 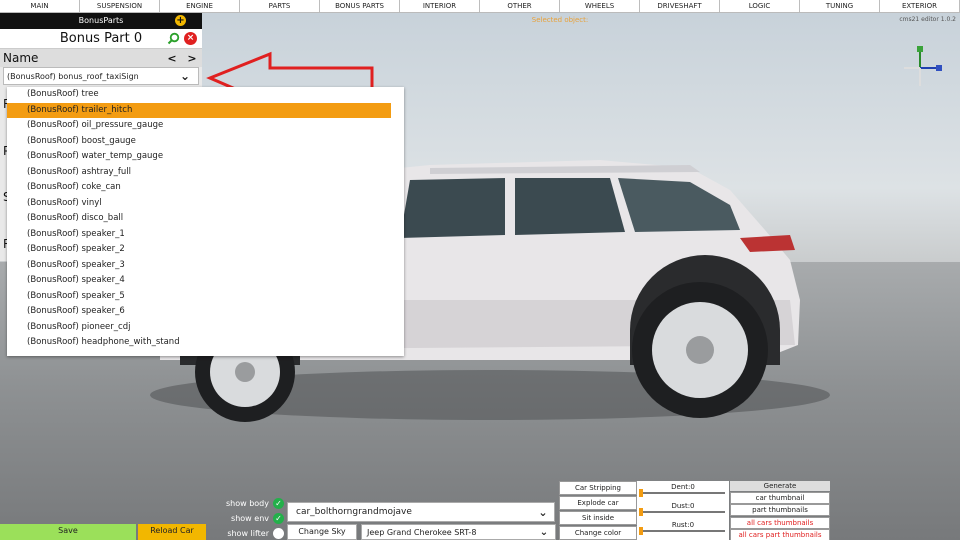 I want to click on dropdown-option: (BonusRoof) pioneer_cdj, so click(x=205, y=328).